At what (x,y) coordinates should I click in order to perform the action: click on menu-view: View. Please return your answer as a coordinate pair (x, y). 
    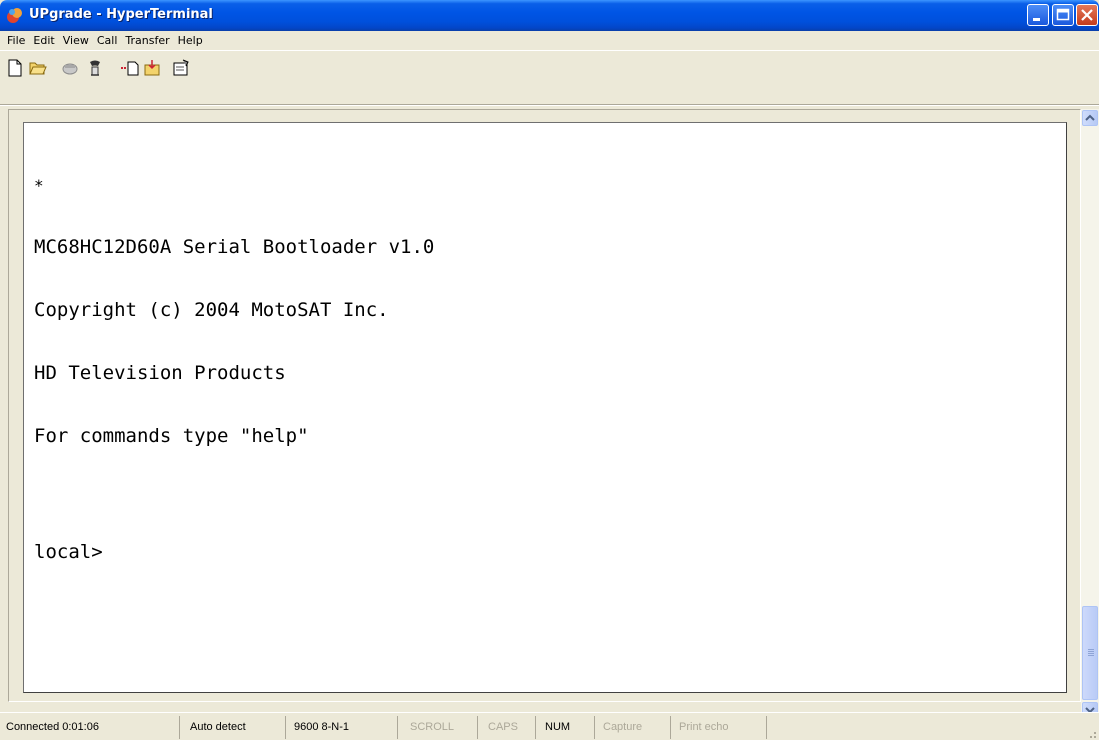
    Looking at the image, I should click on (76, 40).